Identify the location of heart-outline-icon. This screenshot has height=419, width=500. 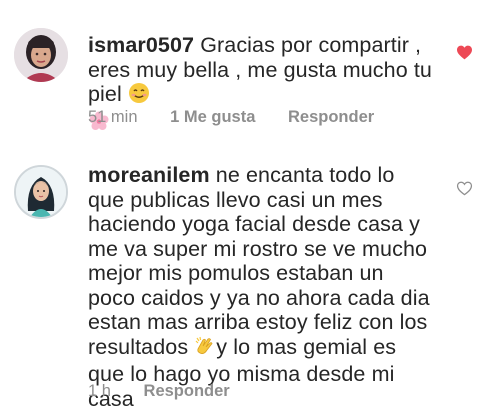
(464, 191).